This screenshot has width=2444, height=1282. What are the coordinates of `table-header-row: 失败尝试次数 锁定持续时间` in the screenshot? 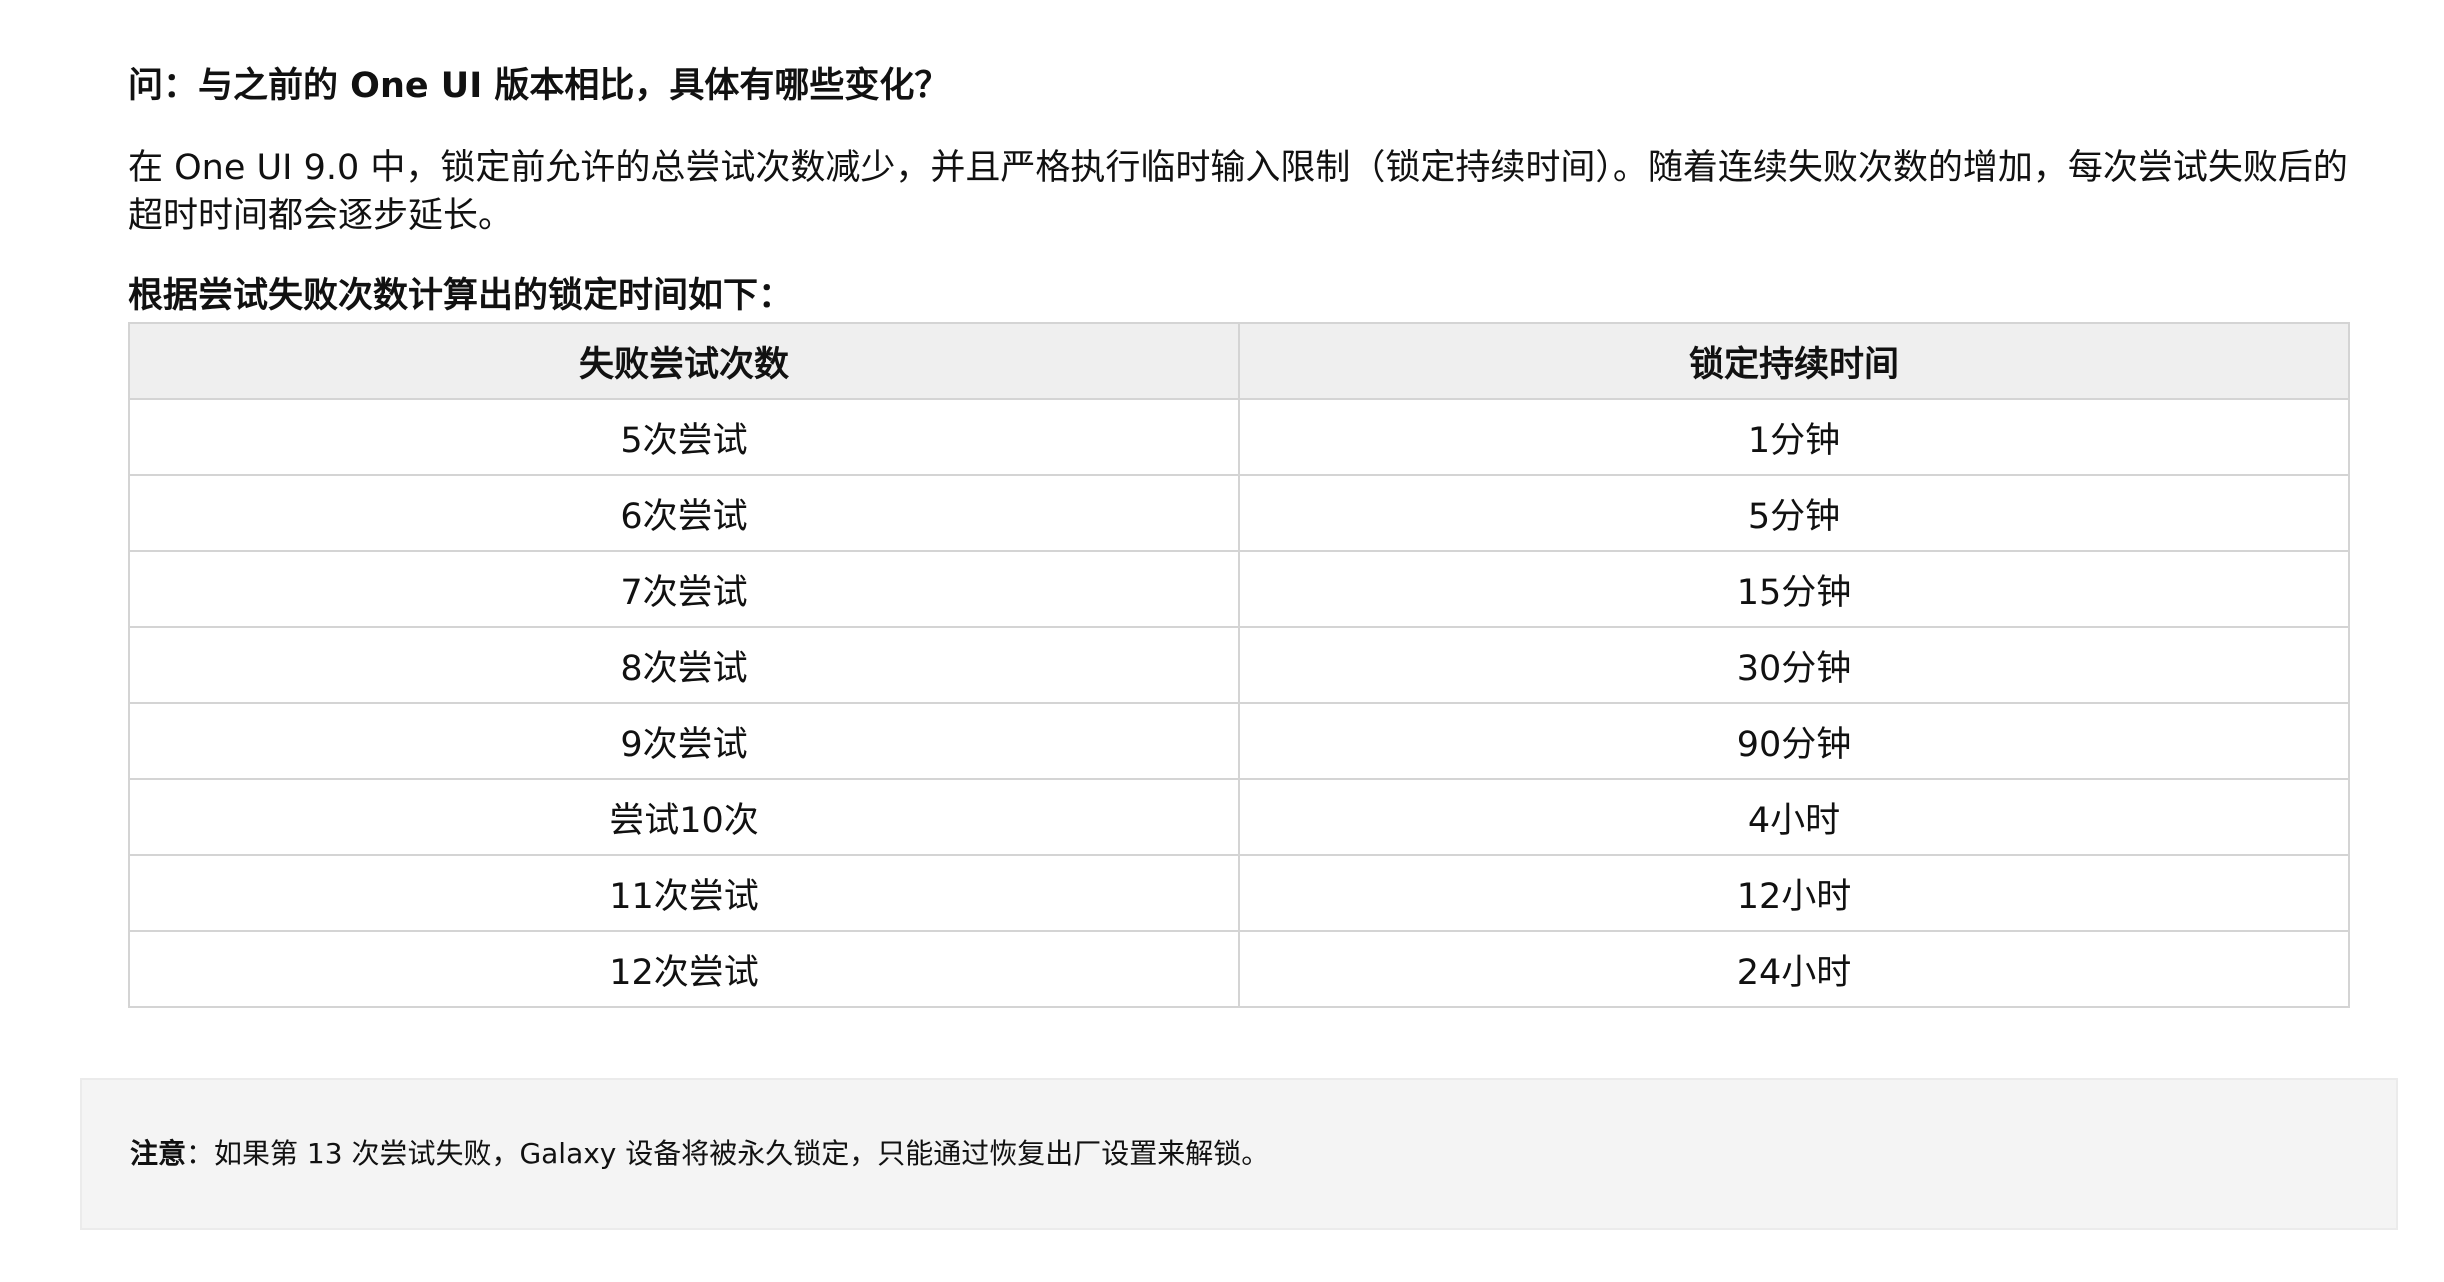 It's located at (1239, 361).